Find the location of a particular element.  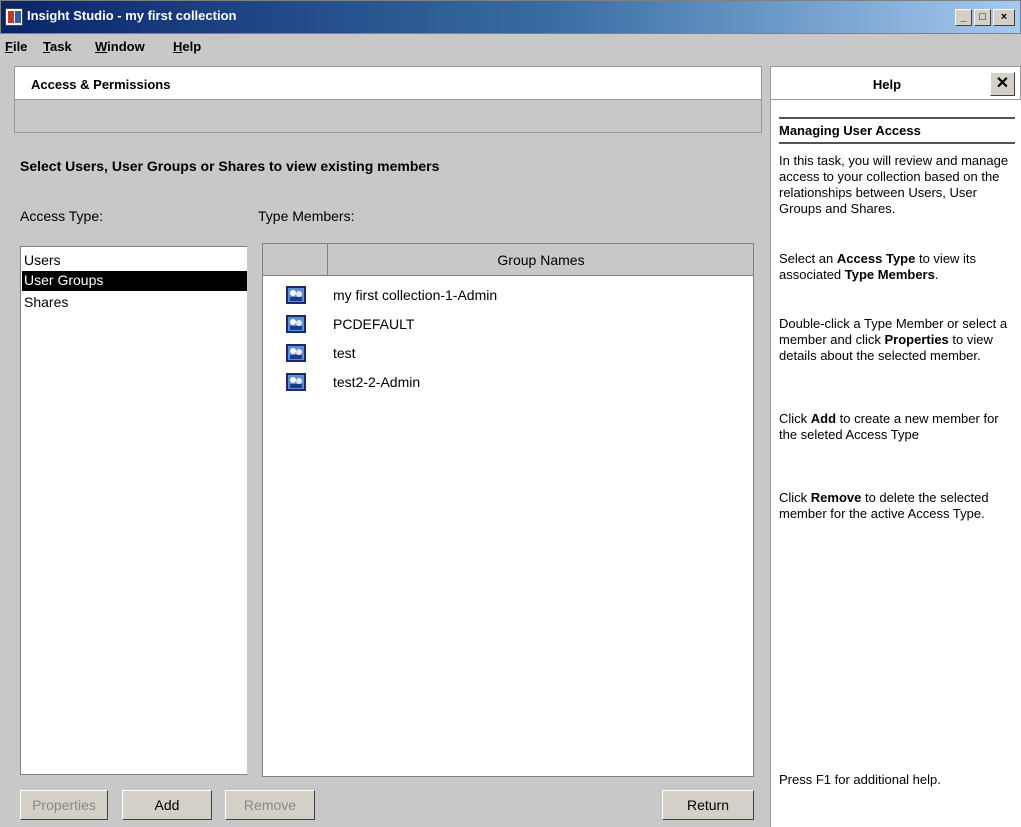

window-title: Insight Studio - my first collection is located at coordinates (132, 15).